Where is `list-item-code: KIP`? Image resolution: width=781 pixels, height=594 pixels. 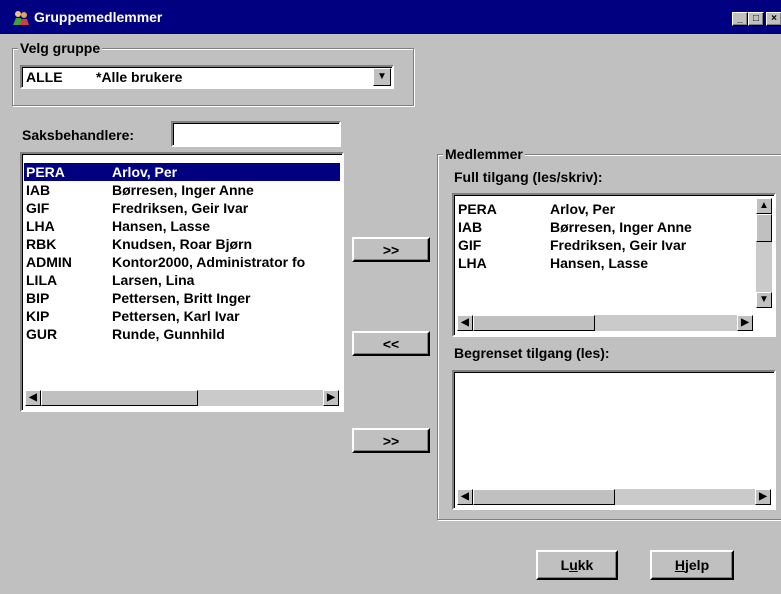 list-item-code: KIP is located at coordinates (38, 316).